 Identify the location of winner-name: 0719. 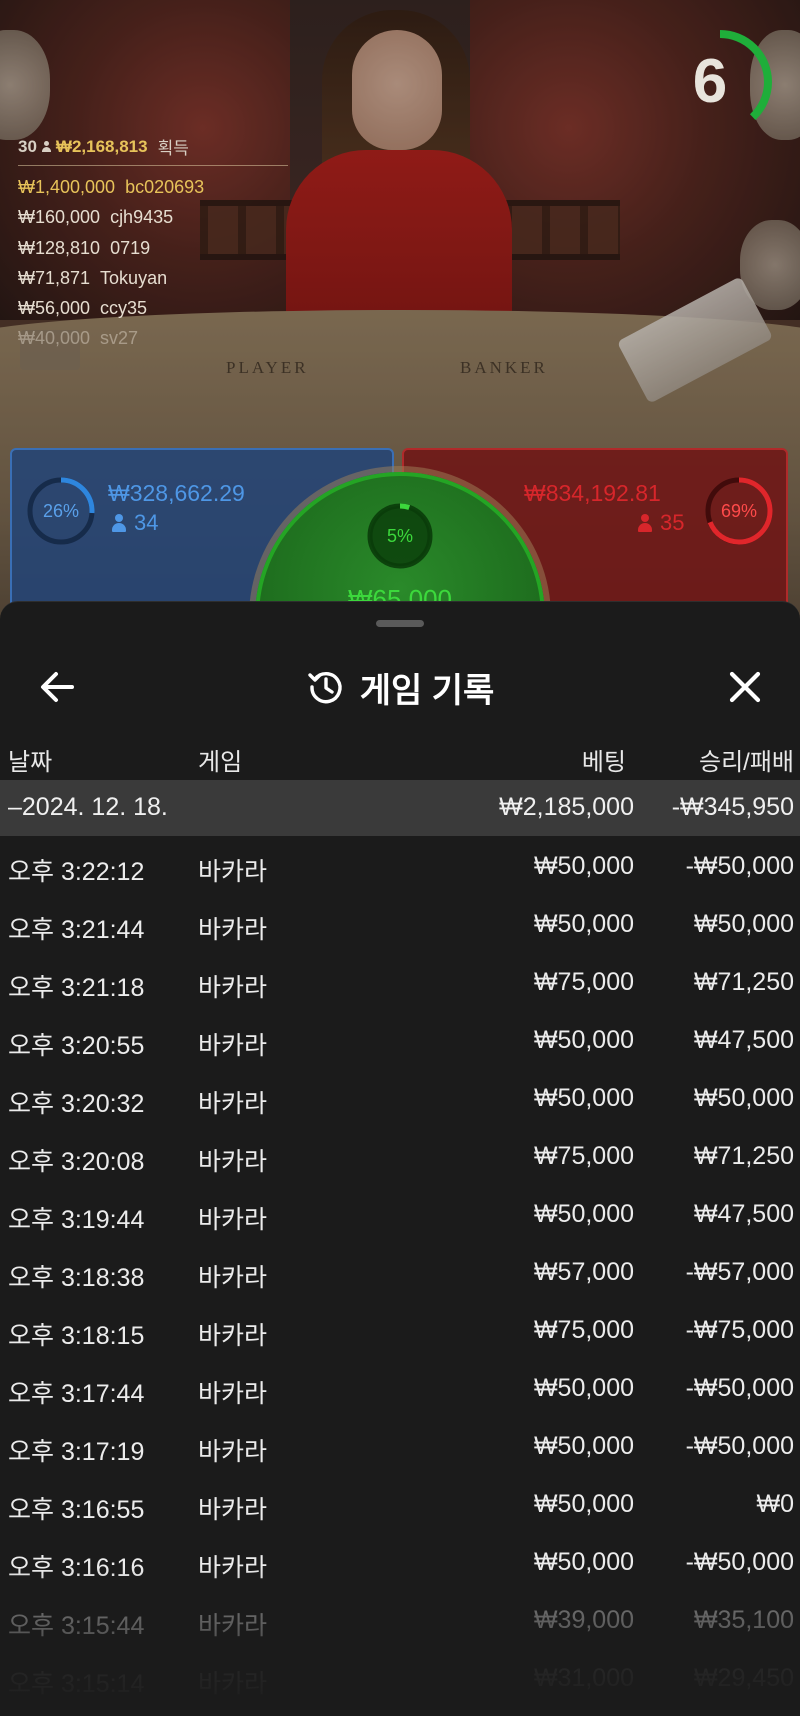
(130, 247).